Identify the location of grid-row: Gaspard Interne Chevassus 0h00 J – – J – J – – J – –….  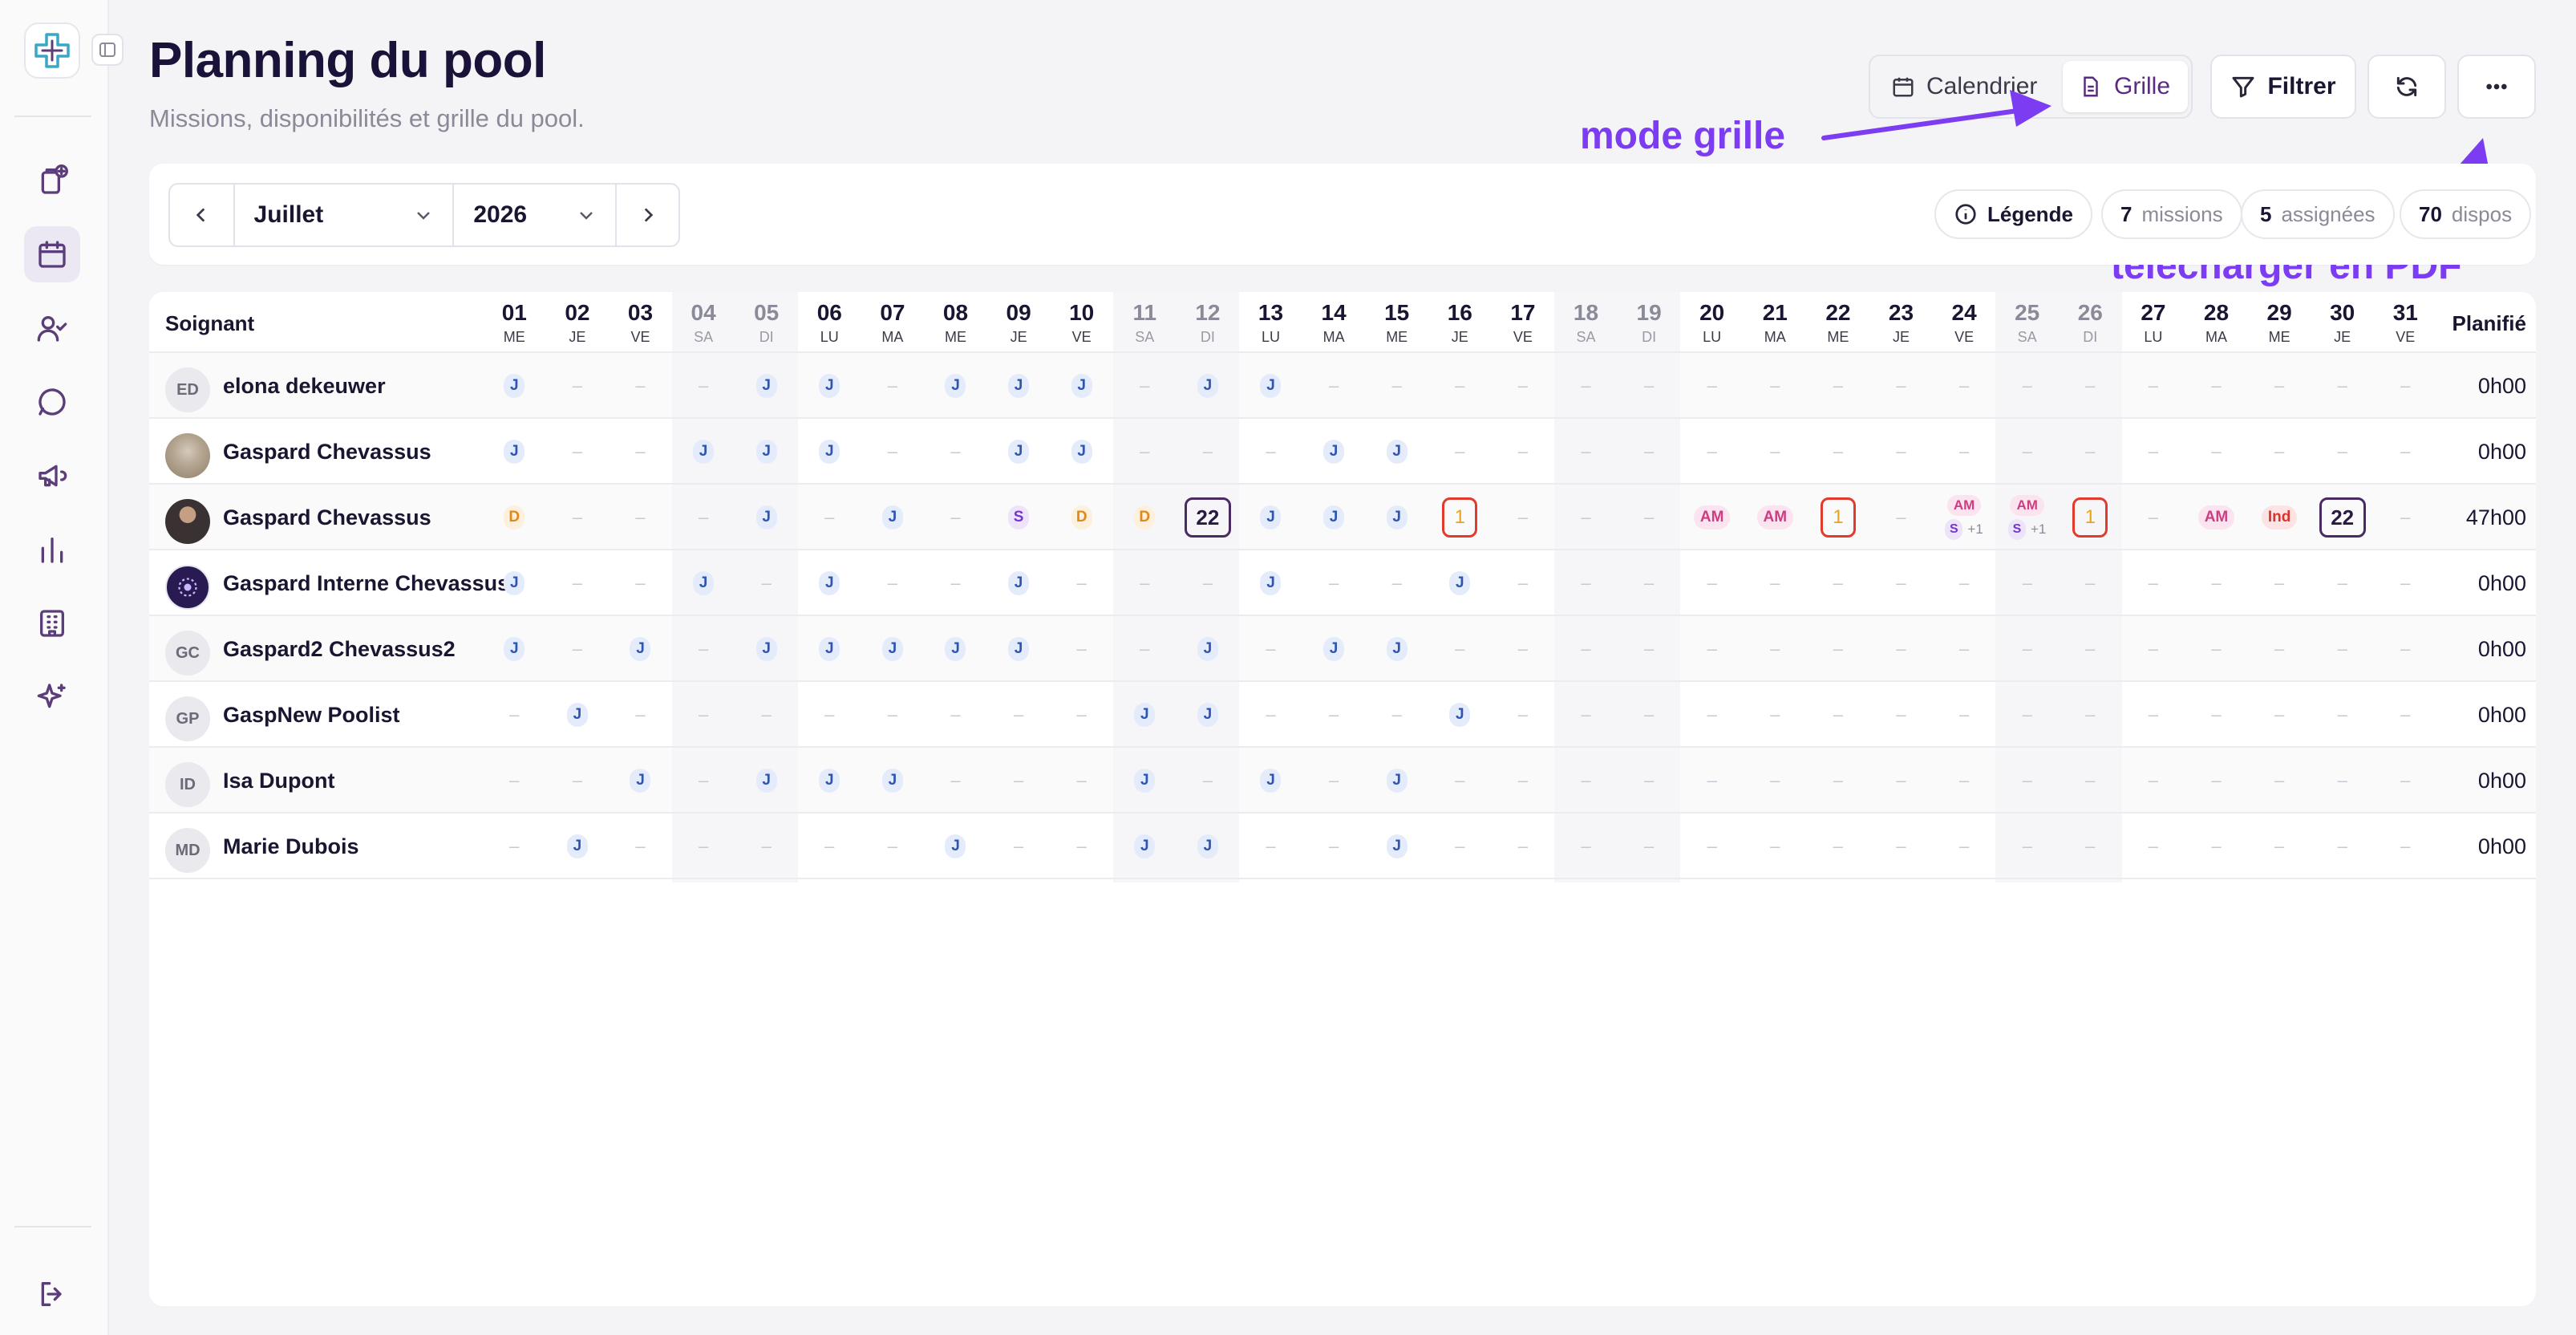
(1342, 583).